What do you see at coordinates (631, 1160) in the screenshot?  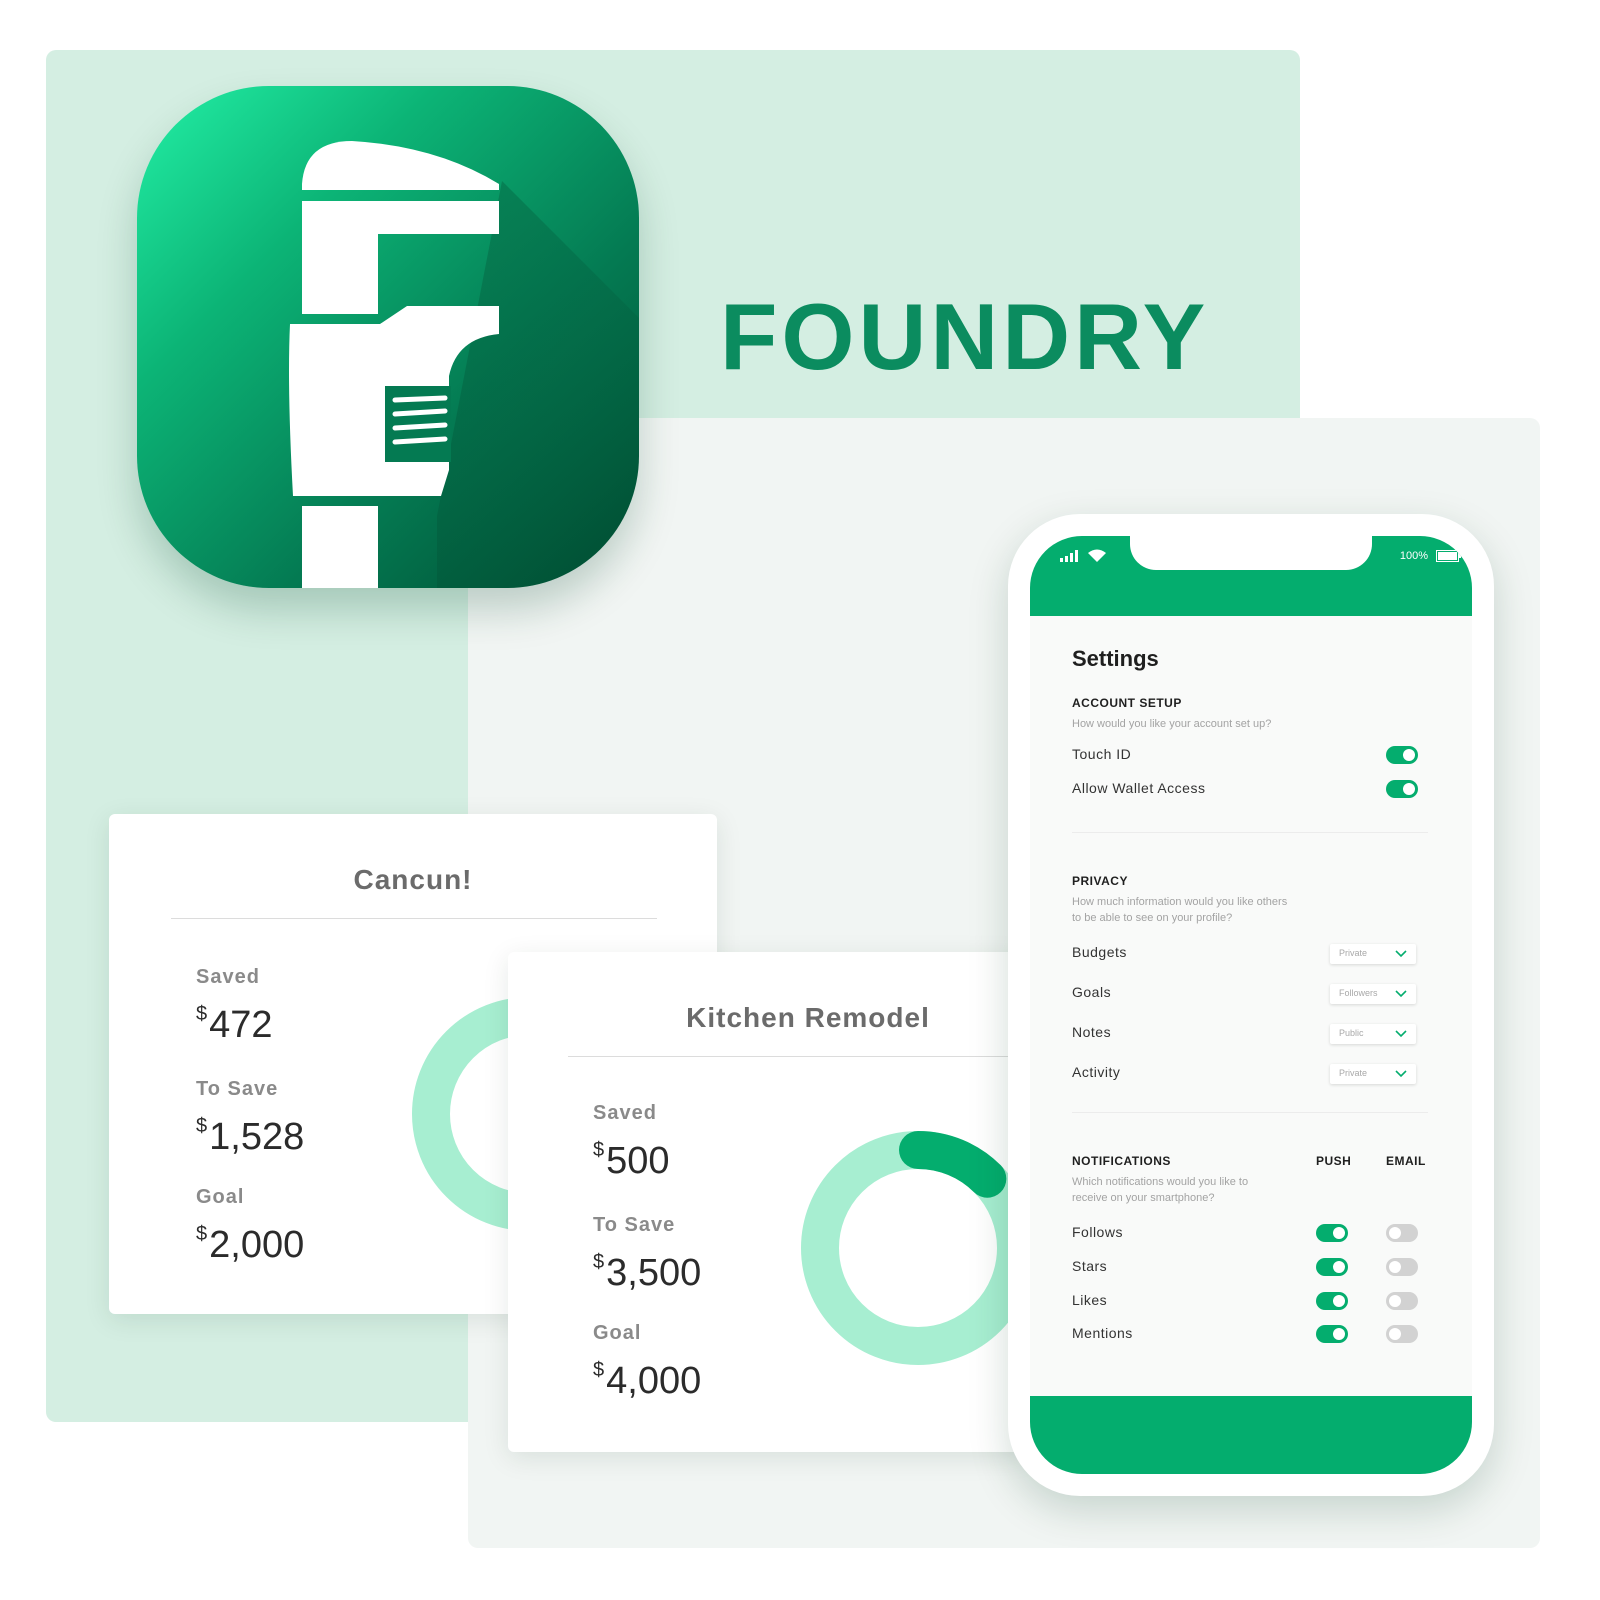 I see `saved-value: $500` at bounding box center [631, 1160].